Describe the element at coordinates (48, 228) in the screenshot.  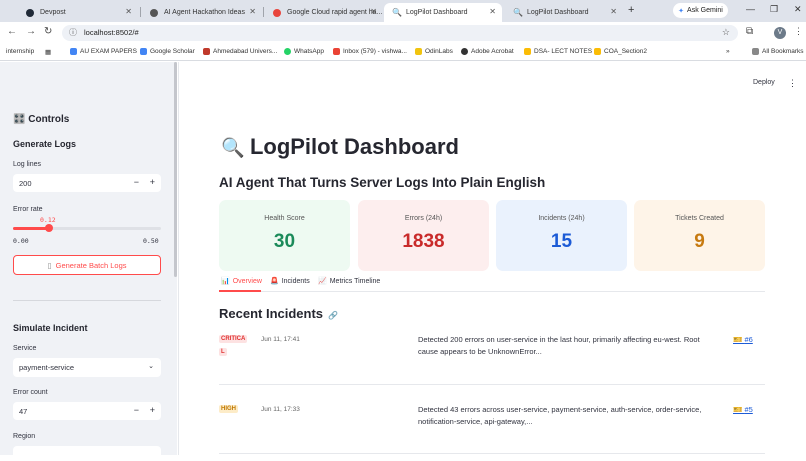
I see `error-rate-slider-thumb` at that location.